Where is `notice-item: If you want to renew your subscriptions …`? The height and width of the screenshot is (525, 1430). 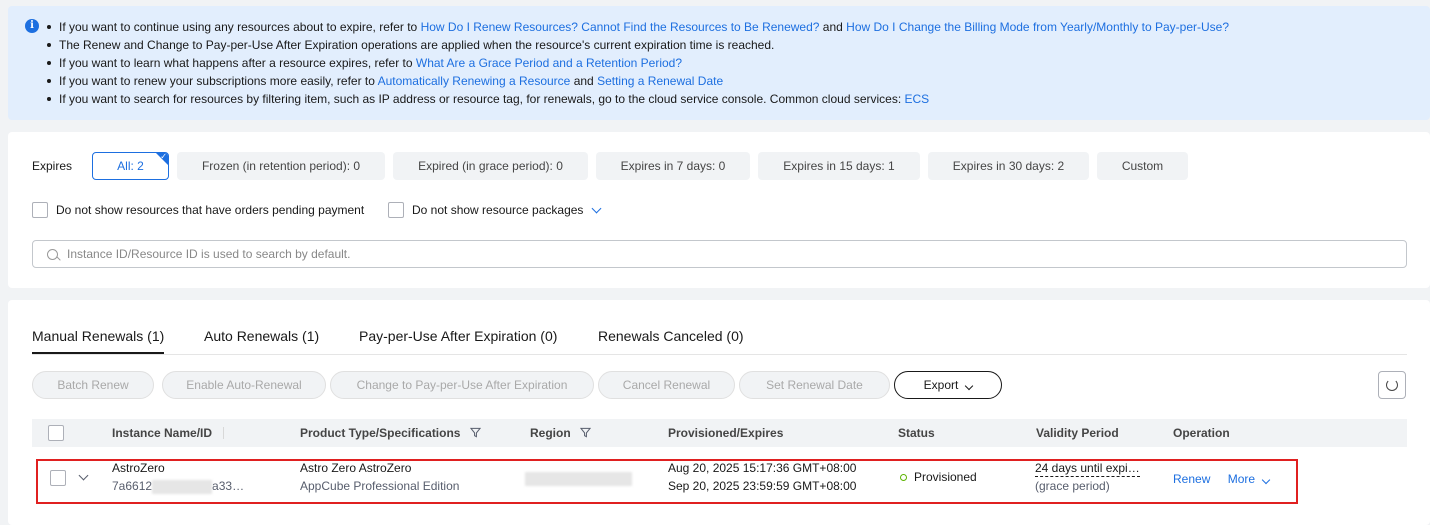
notice-item: If you want to renew your subscriptions … is located at coordinates (637, 81).